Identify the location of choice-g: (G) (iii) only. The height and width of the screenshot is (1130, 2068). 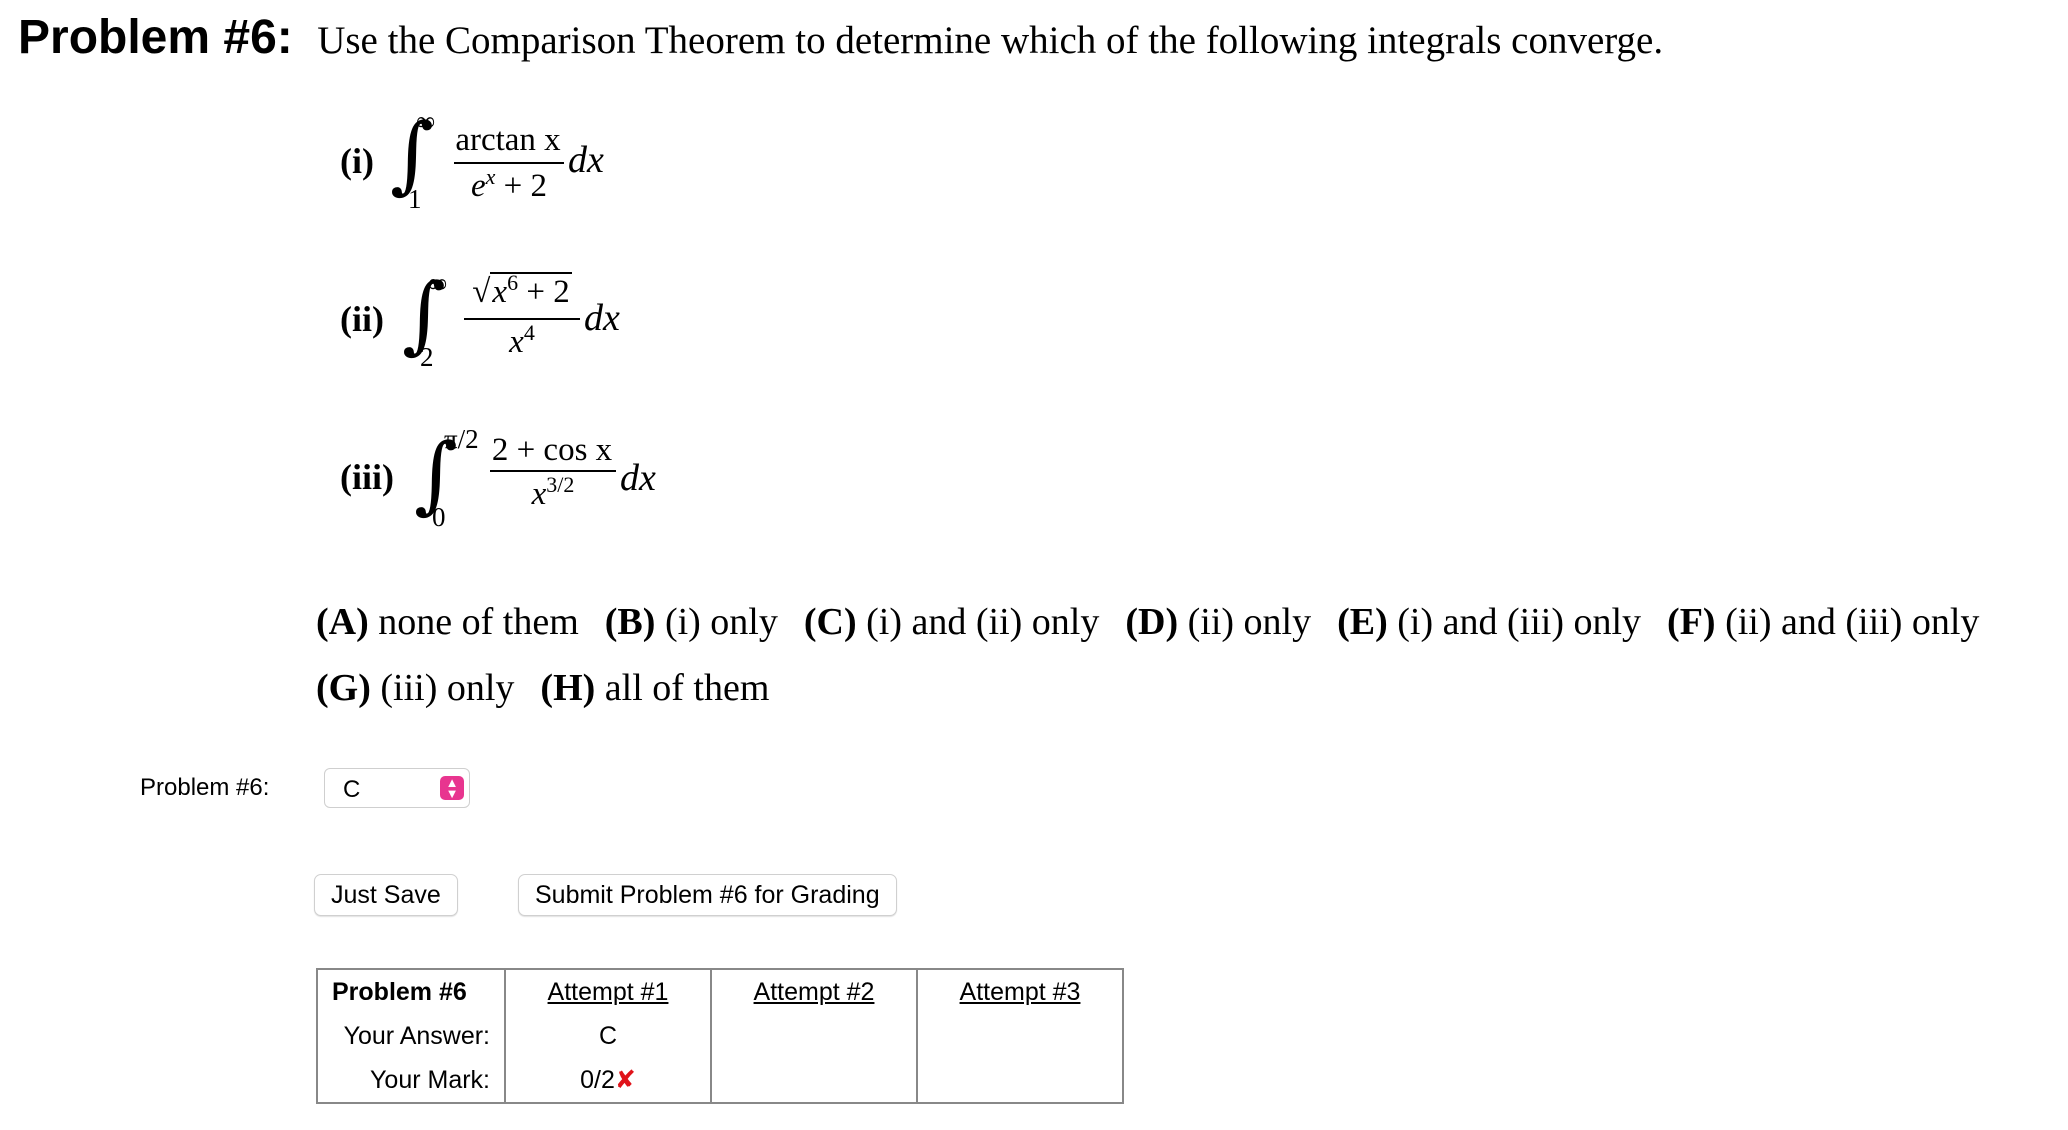
(415, 688).